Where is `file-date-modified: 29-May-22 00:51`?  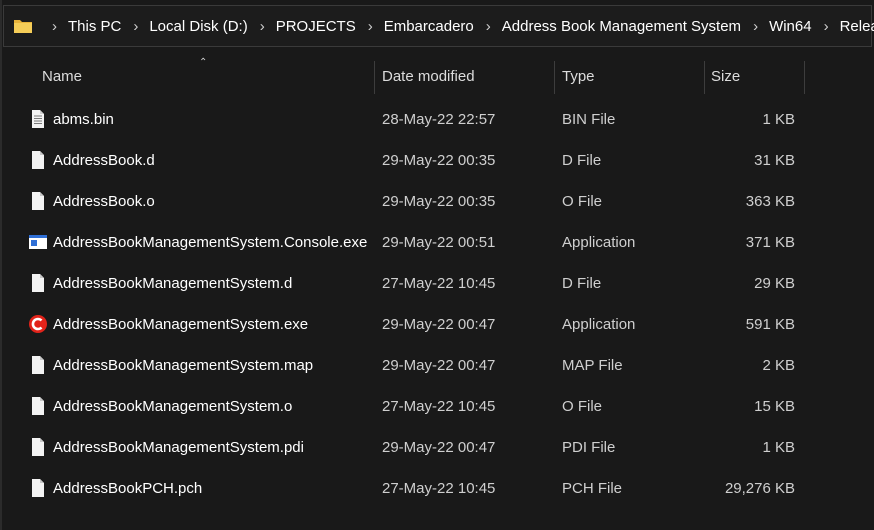 file-date-modified: 29-May-22 00:51 is located at coordinates (439, 242).